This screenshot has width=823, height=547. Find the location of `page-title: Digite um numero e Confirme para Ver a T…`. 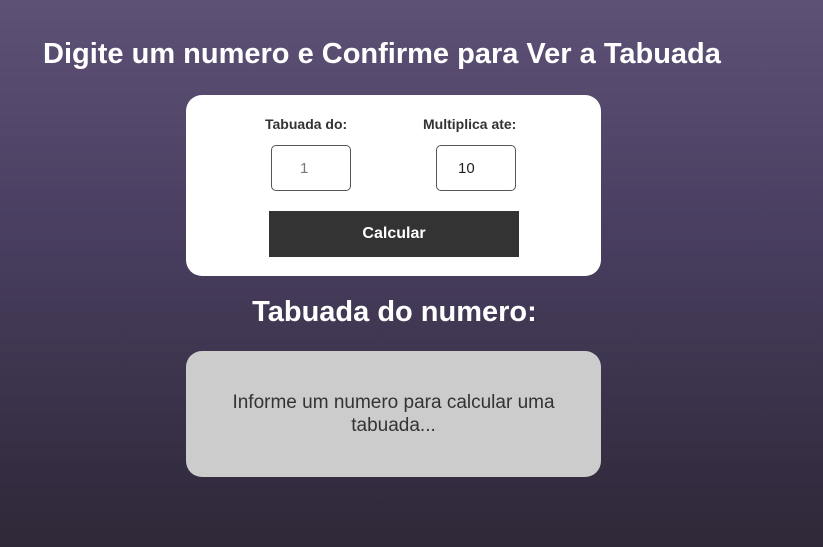

page-title: Digite um numero e Confirme para Ver a T… is located at coordinates (382, 54).